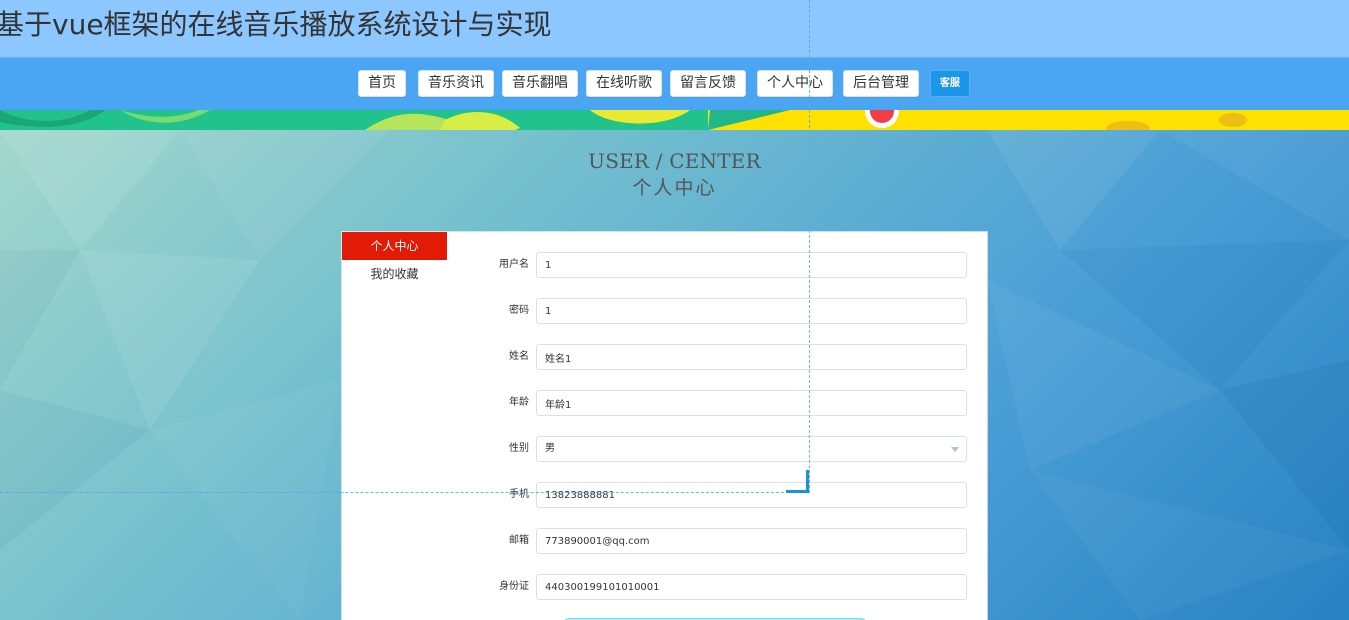 The width and height of the screenshot is (1349, 620). What do you see at coordinates (751, 449) in the screenshot?
I see `gender-select: 男` at bounding box center [751, 449].